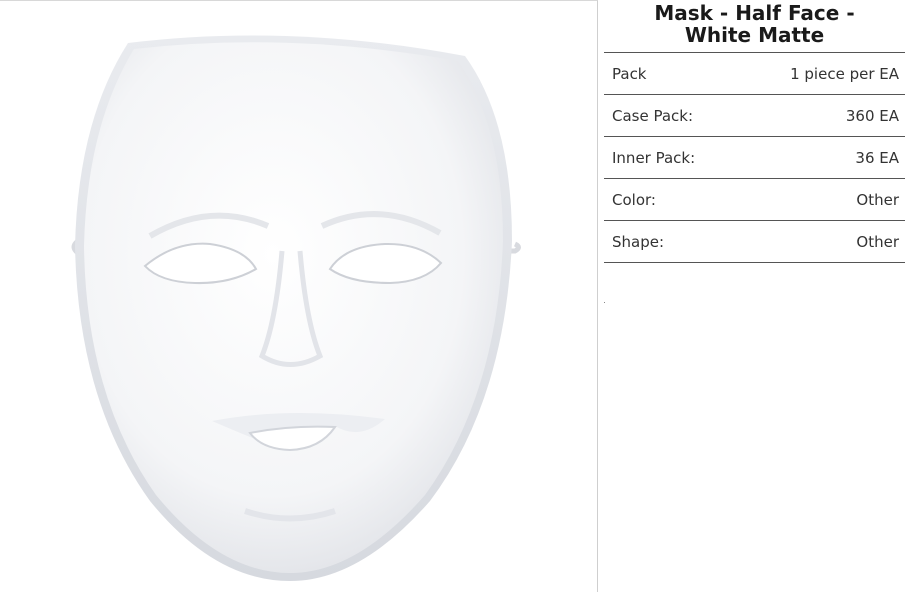  Describe the element at coordinates (754, 74) in the screenshot. I see `table-row: Pack 1 piece per EA` at that location.